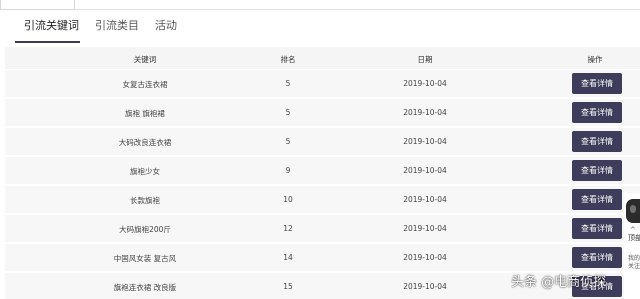 The image size is (640, 299). What do you see at coordinates (320, 5) in the screenshot?
I see `top-strip` at bounding box center [320, 5].